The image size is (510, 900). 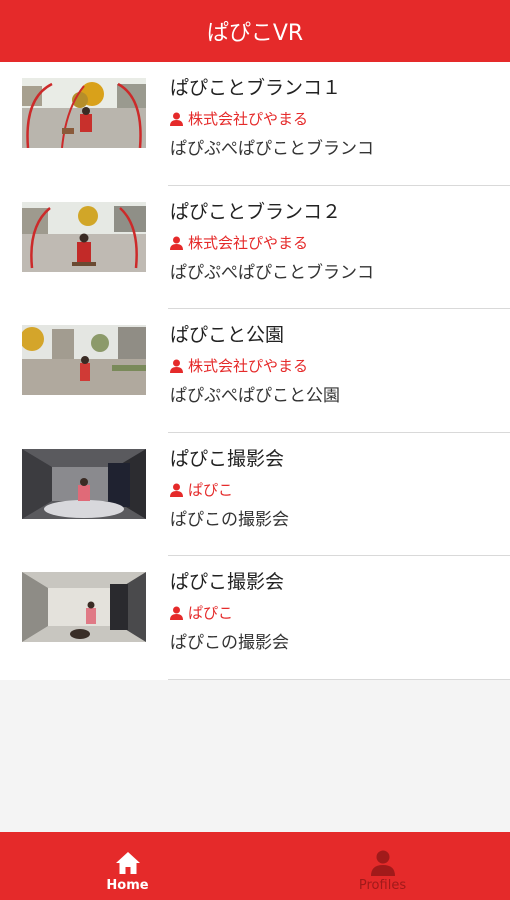 What do you see at coordinates (255, 33) in the screenshot?
I see `app-title: ぱぴこVR` at bounding box center [255, 33].